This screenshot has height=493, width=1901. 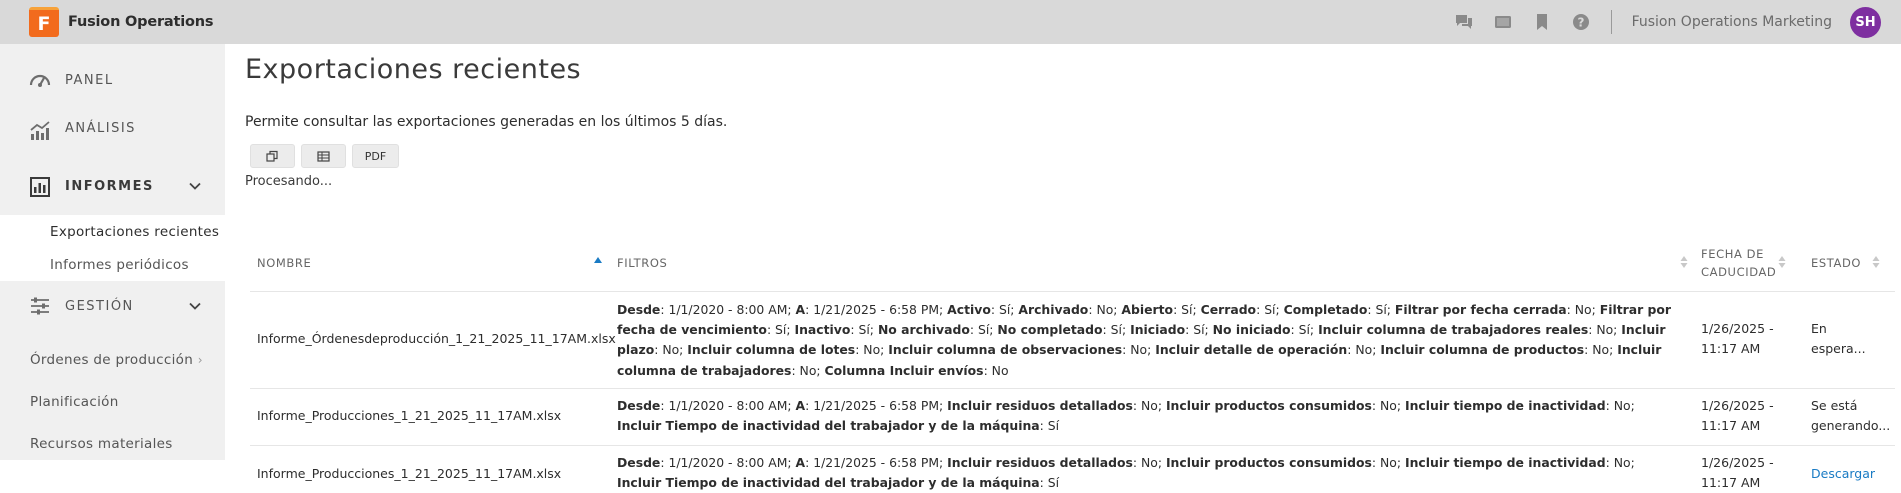 I want to click on sidebar-subitem-periodic-reports: Informes periódicos, so click(x=119, y=265).